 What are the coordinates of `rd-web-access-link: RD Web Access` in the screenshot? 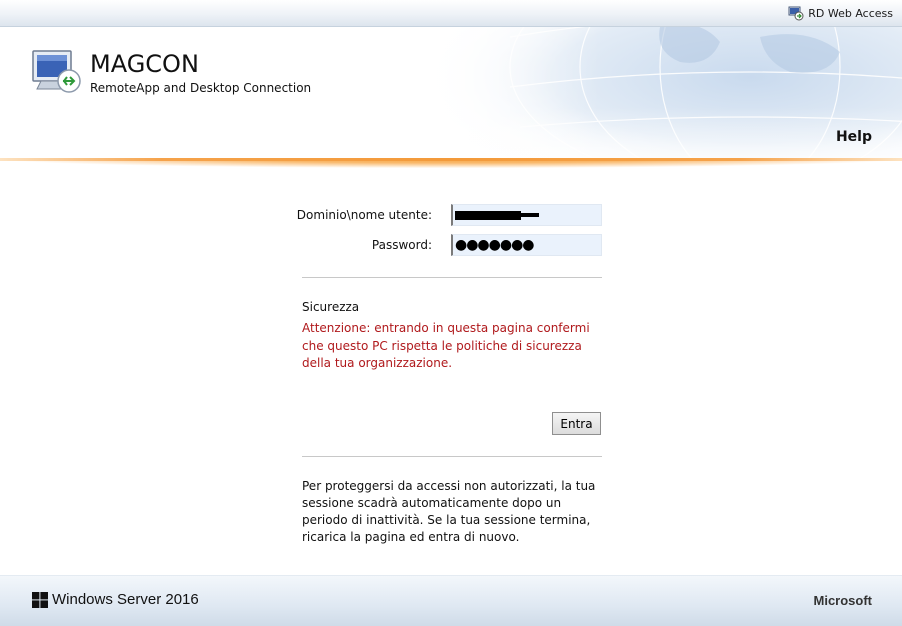 It's located at (840, 13).